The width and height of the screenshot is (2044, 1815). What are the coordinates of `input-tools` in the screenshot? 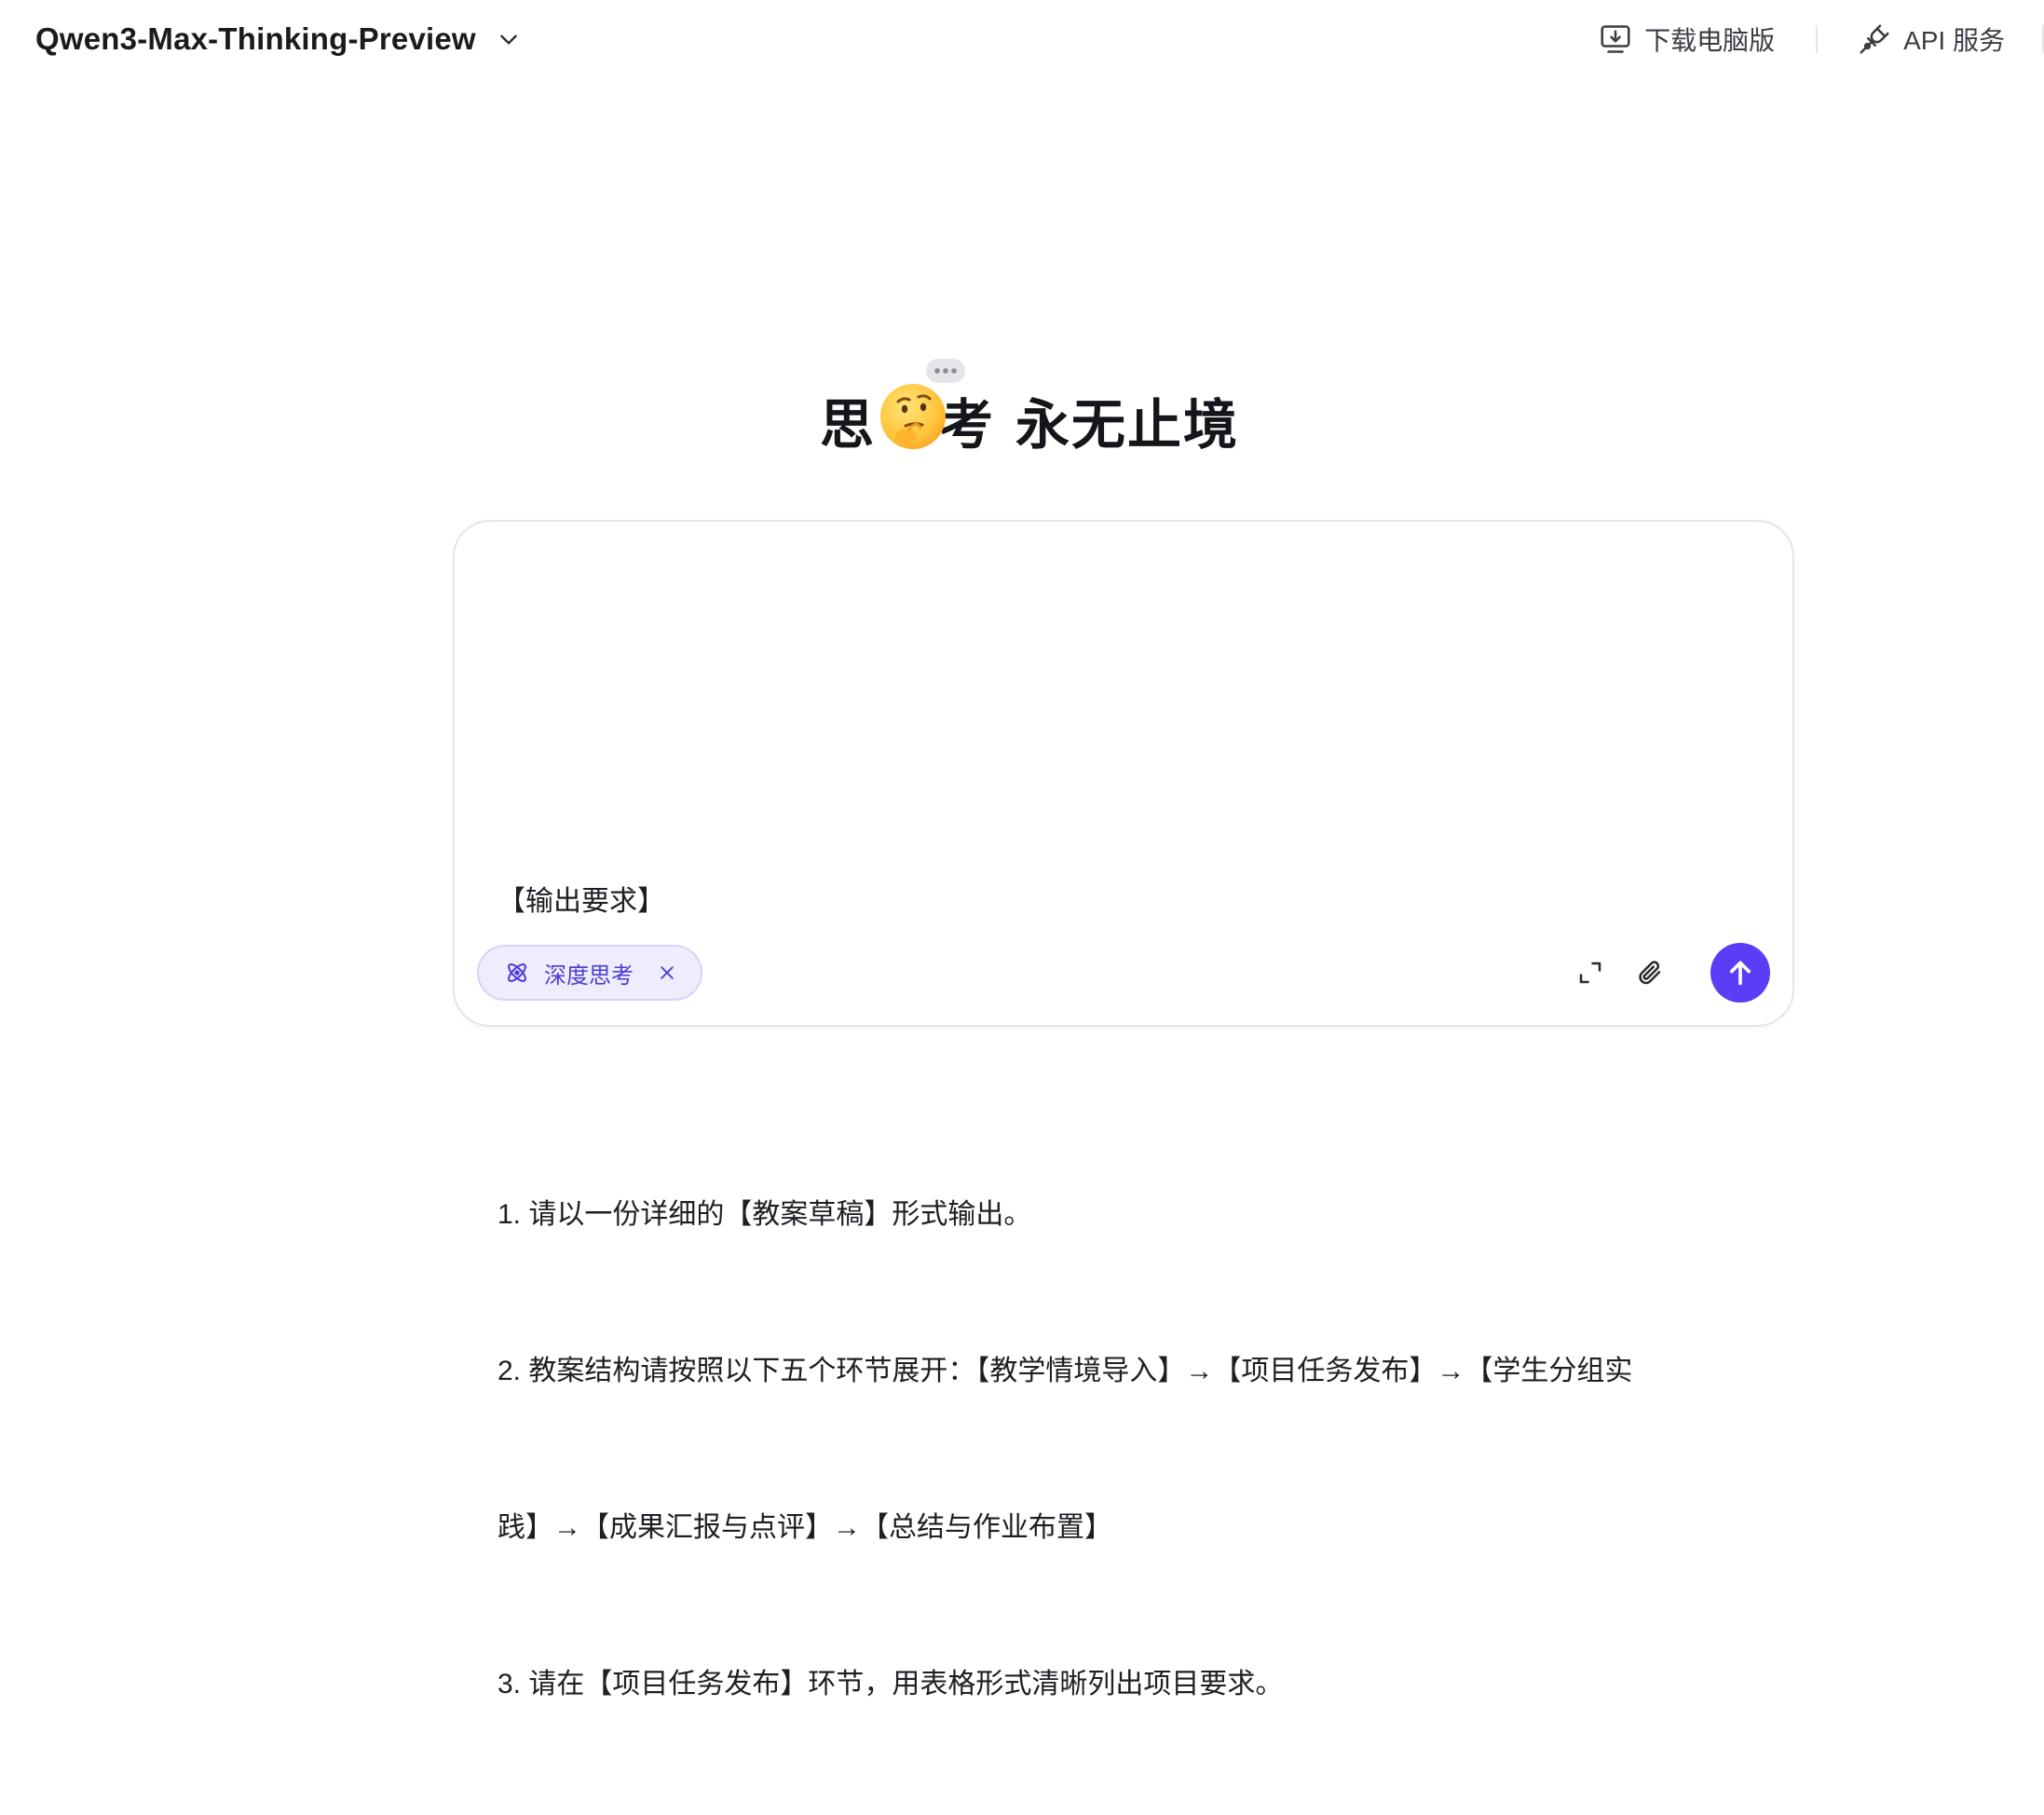 It's located at (1672, 973).